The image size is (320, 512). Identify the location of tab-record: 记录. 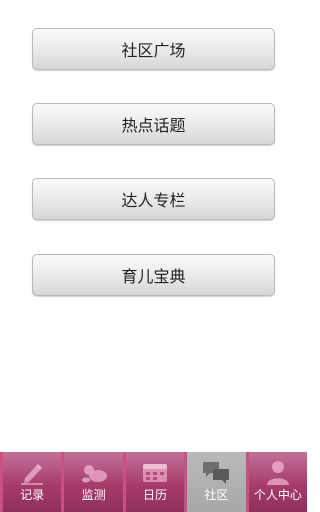
(32, 482).